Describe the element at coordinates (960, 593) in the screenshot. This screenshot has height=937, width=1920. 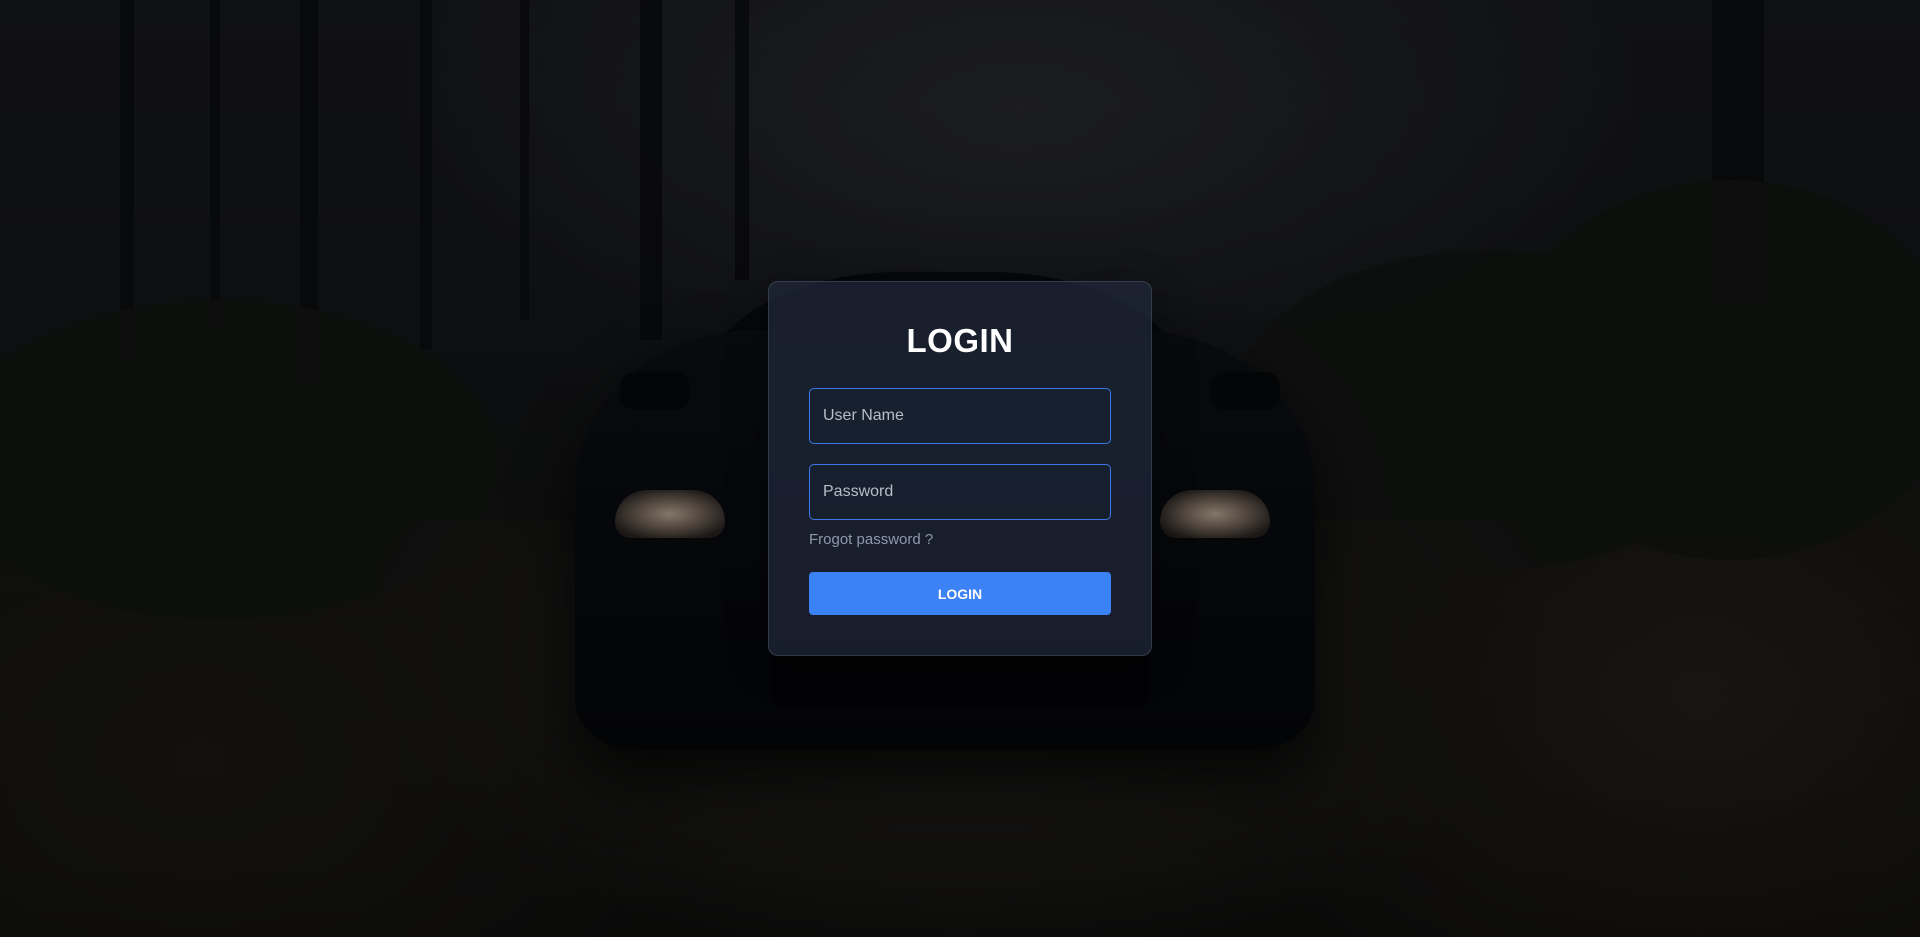
I see `login-button: LOGIN` at that location.